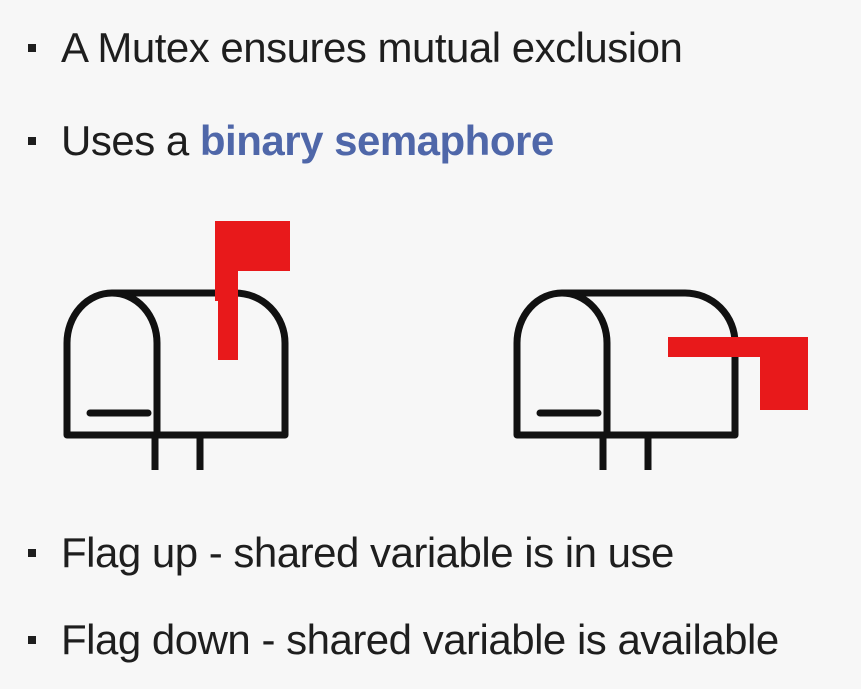 The height and width of the screenshot is (689, 861). What do you see at coordinates (420, 639) in the screenshot?
I see `bullet-text: Flag down - shared variable is available` at bounding box center [420, 639].